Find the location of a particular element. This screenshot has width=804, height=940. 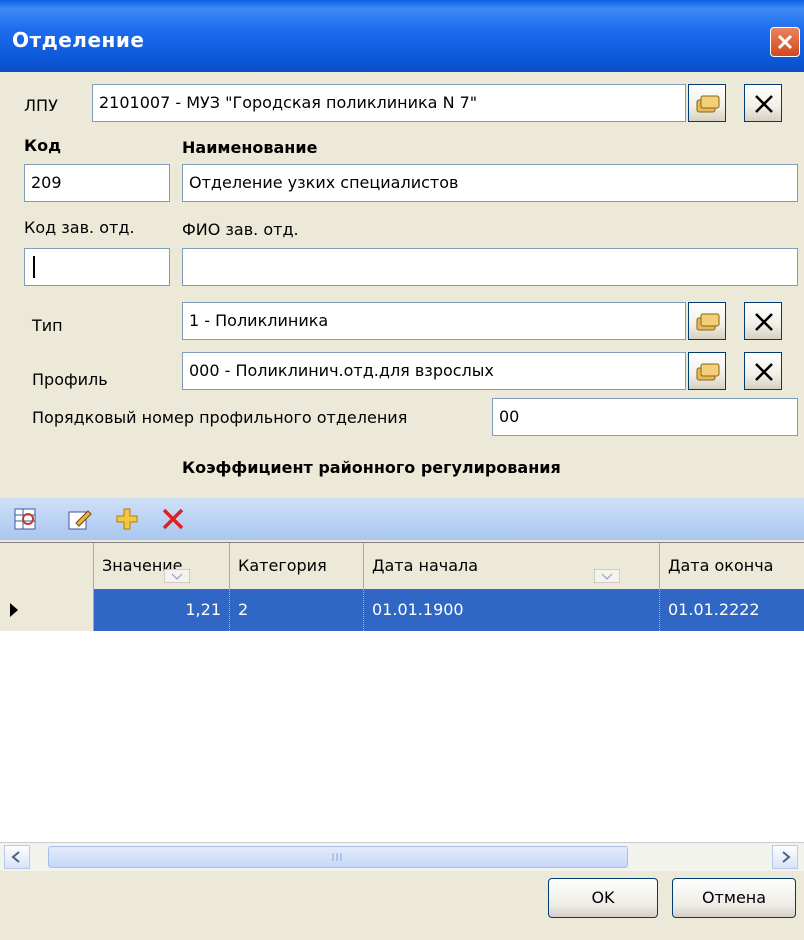

column-header-end-date: Дата оконча is located at coordinates (732, 566).